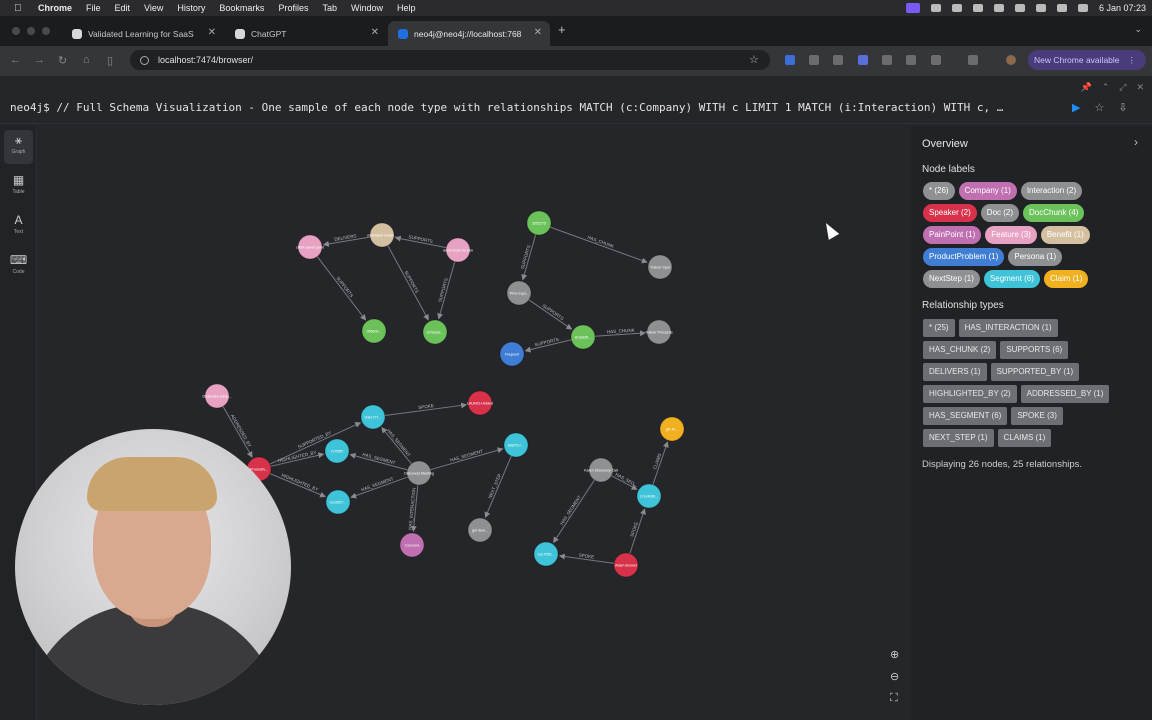 Image resolution: width=1152 pixels, height=720 pixels. Describe the element at coordinates (1122, 107) in the screenshot. I see `download-icon: ⇩` at that location.